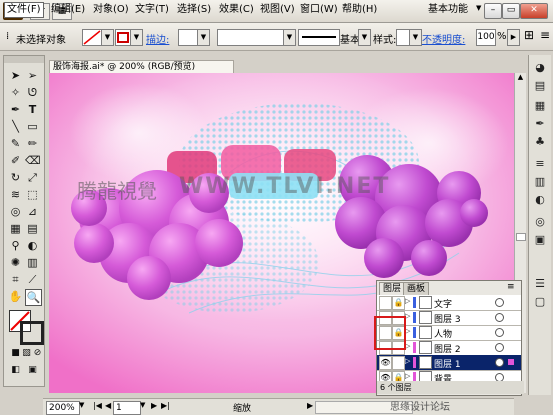 The image size is (553, 415). I want to click on menu-view: 视图(V), so click(277, 10).